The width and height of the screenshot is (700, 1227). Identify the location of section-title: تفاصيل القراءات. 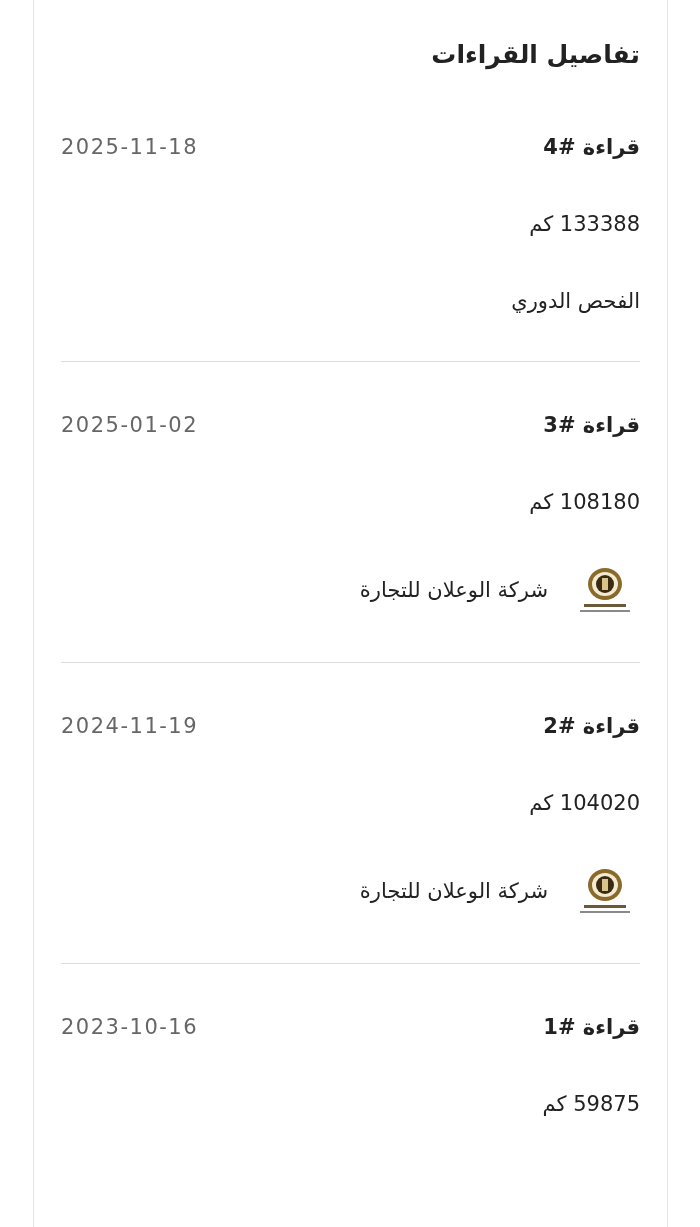
(535, 55).